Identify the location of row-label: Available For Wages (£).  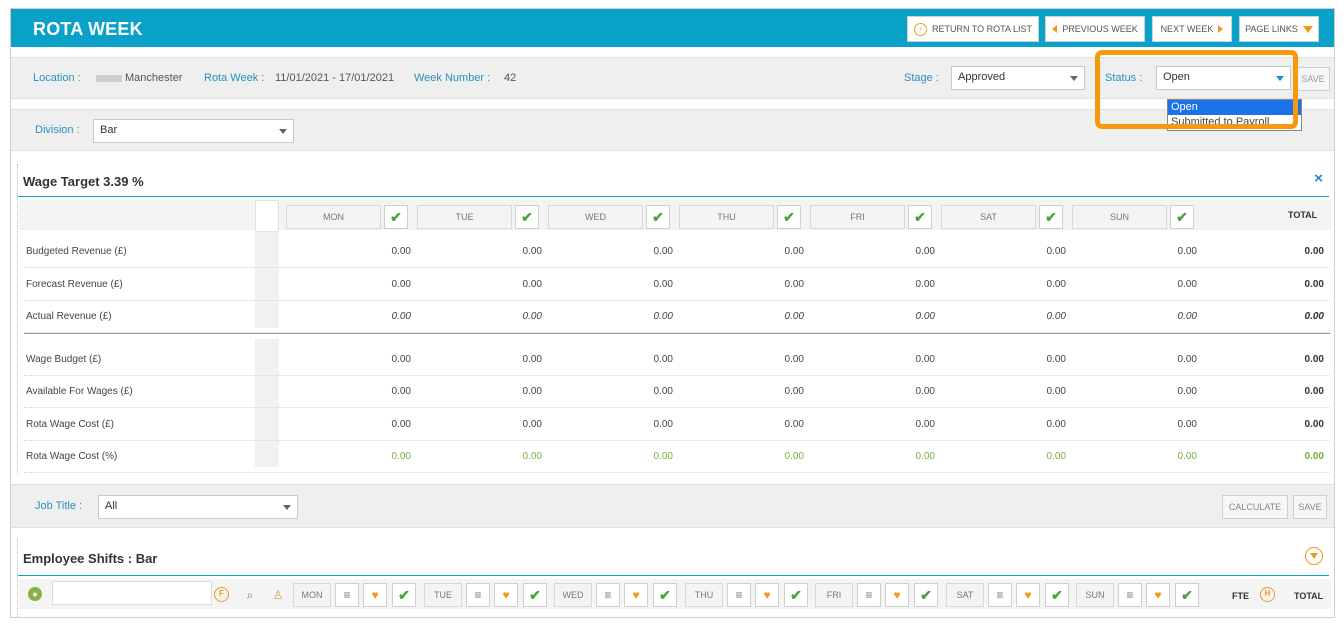
(79, 391).